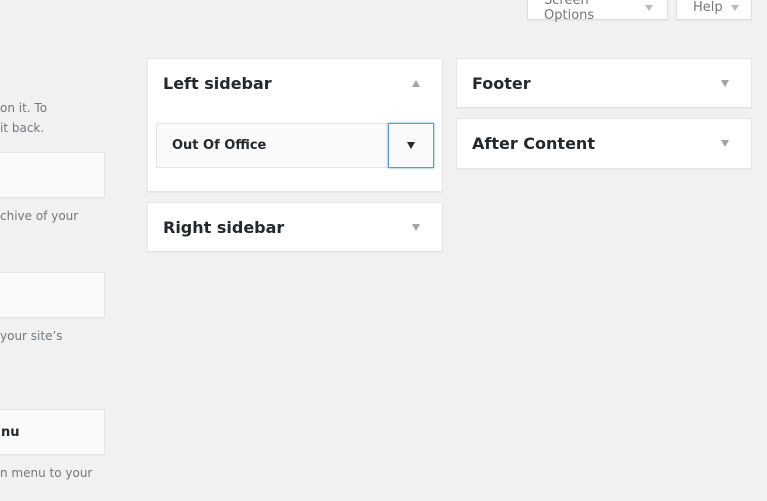 The image size is (767, 501). I want to click on widget-out-of-office: Out Of Office, so click(295, 145).